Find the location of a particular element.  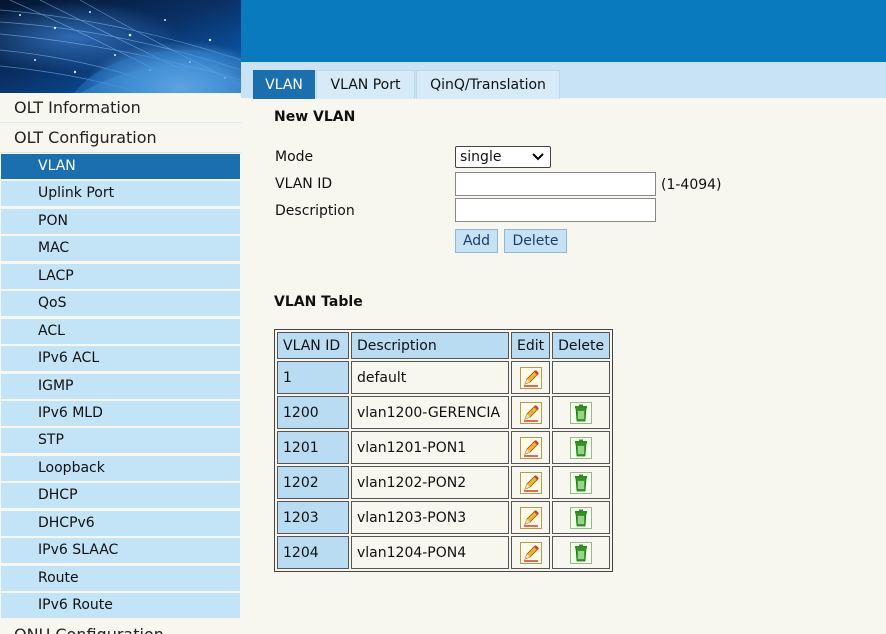

table-row: 1200 vlan1200-GERENCIA is located at coordinates (444, 412).